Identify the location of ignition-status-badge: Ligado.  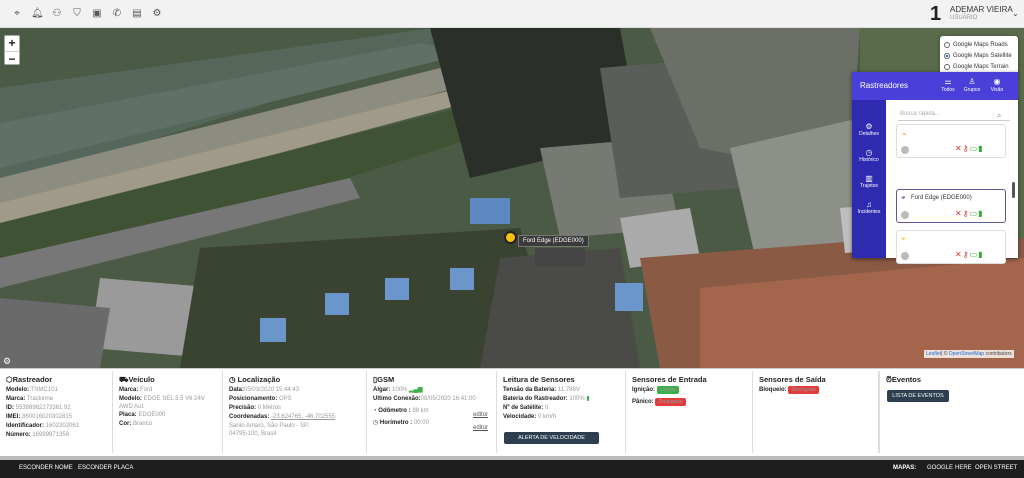
(668, 390).